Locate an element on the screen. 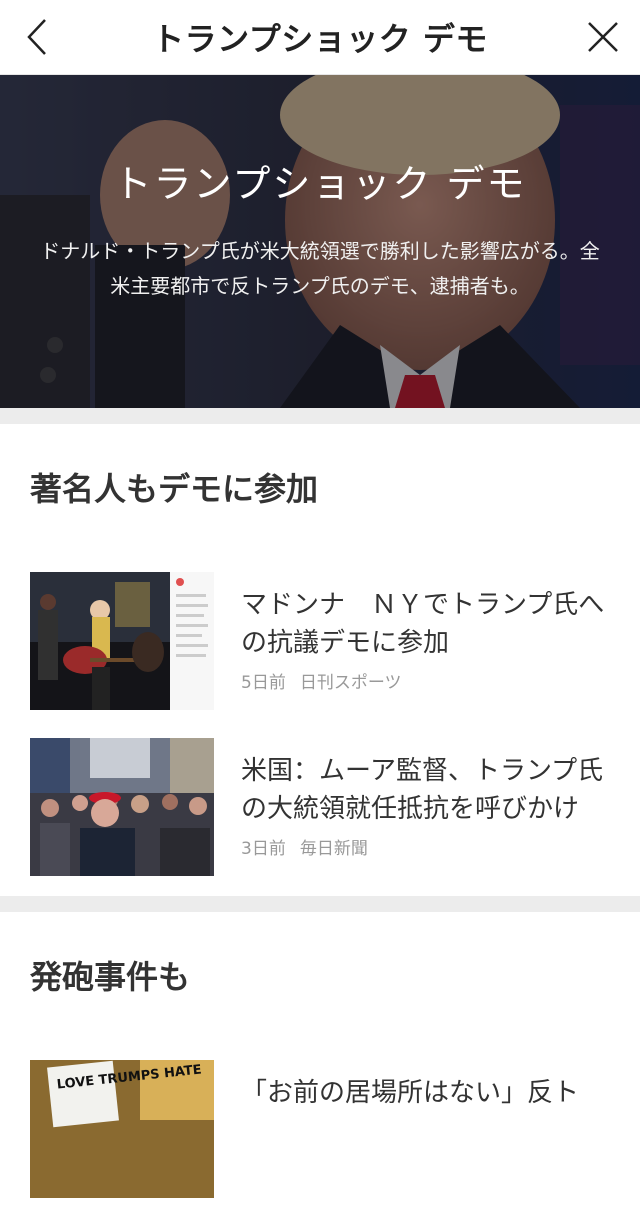  article-item: 米国：ムーア監督、トランプ氏の大統領就任抵抗を呼びかけ 3日前 毎日新聞 is located at coordinates (320, 807).